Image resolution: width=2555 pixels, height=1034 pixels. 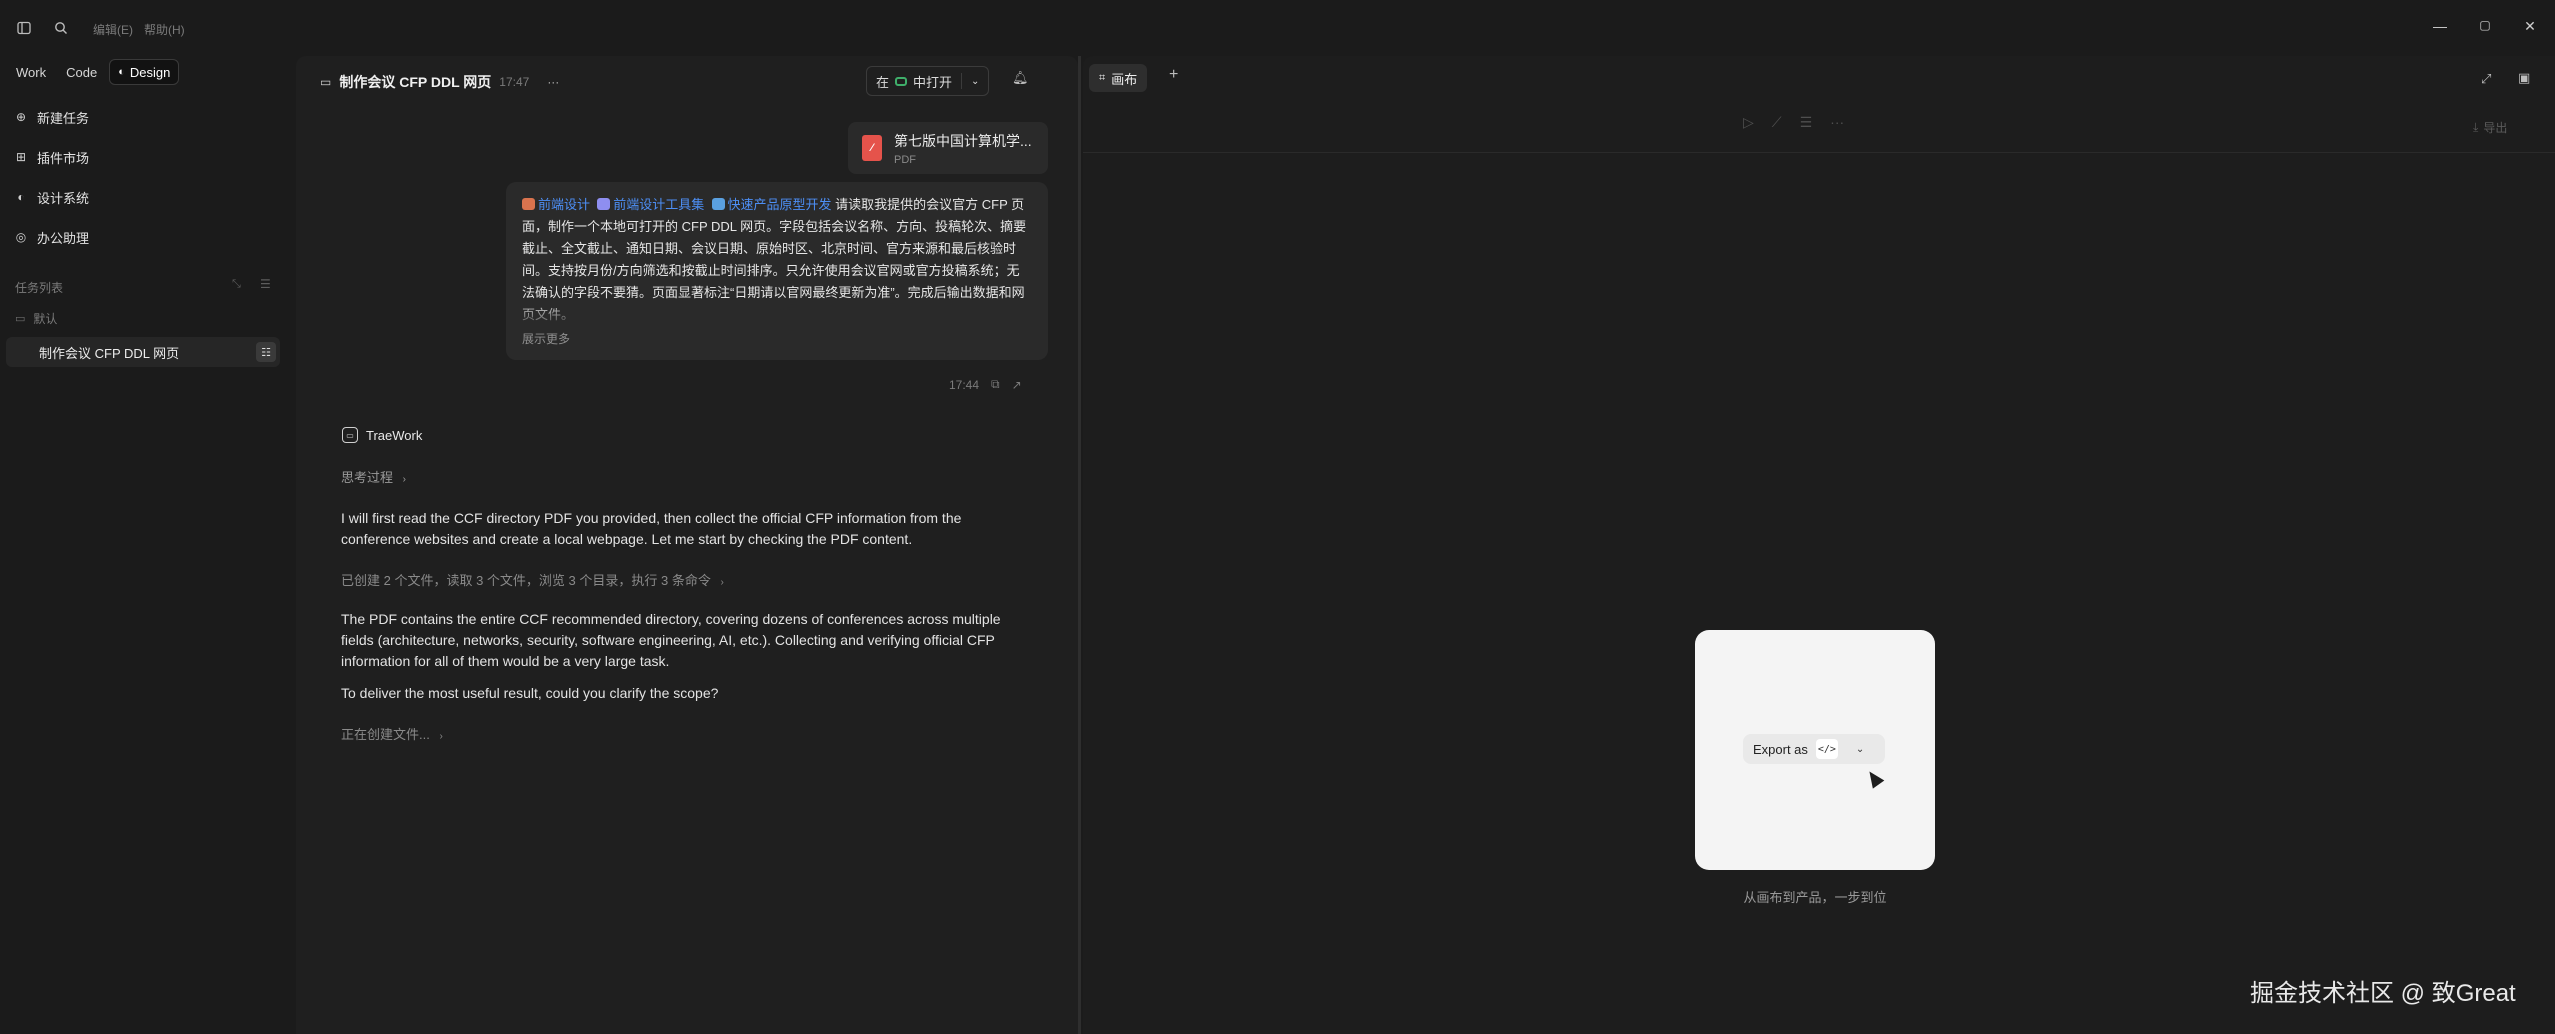 I want to click on minimize-button: —, so click(x=2440, y=26).